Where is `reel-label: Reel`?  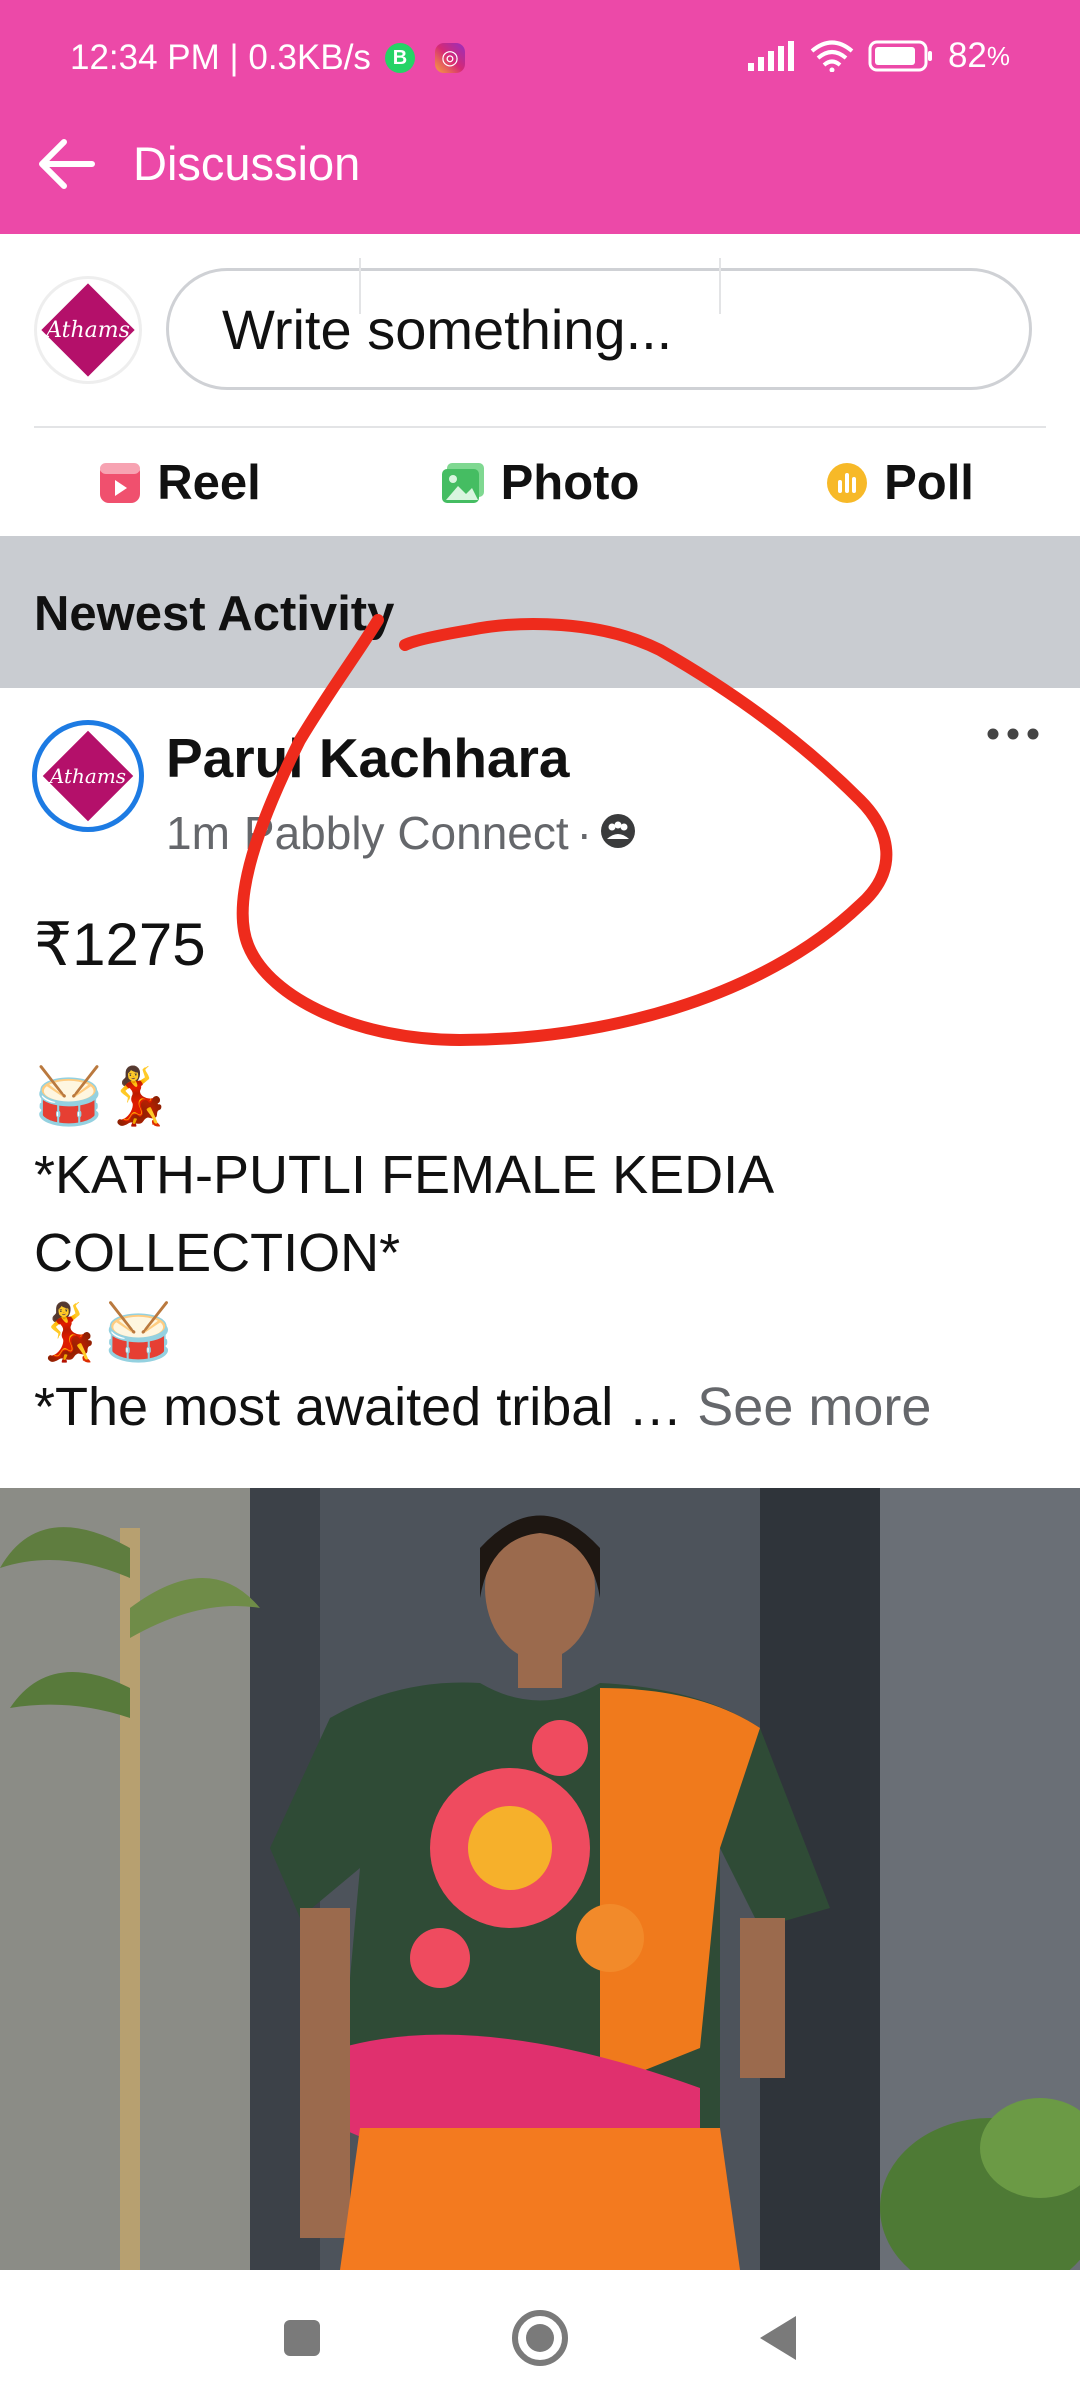
reel-label: Reel is located at coordinates (209, 483).